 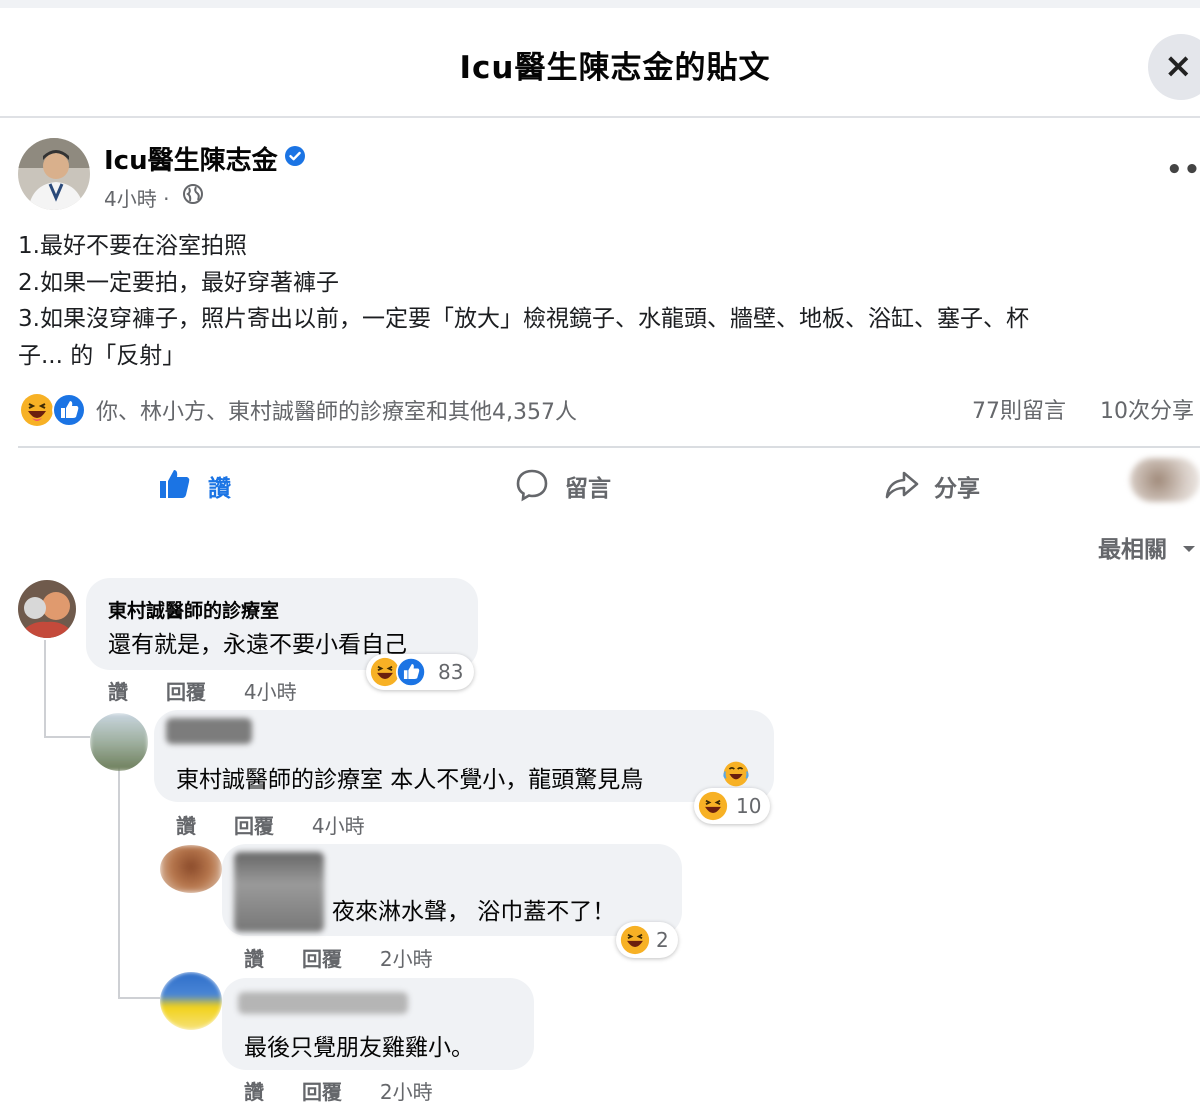 I want to click on comment-reactions: 83, so click(x=420, y=672).